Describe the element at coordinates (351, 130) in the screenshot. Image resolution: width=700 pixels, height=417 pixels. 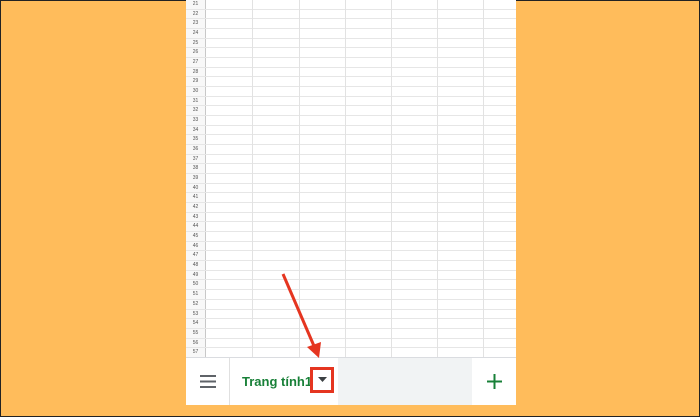
I see `sheet-row: 34` at that location.